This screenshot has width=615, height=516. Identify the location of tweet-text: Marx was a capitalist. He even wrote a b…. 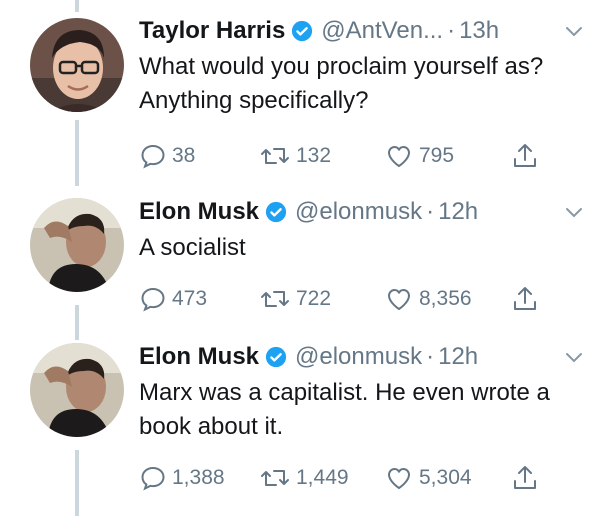
(344, 409).